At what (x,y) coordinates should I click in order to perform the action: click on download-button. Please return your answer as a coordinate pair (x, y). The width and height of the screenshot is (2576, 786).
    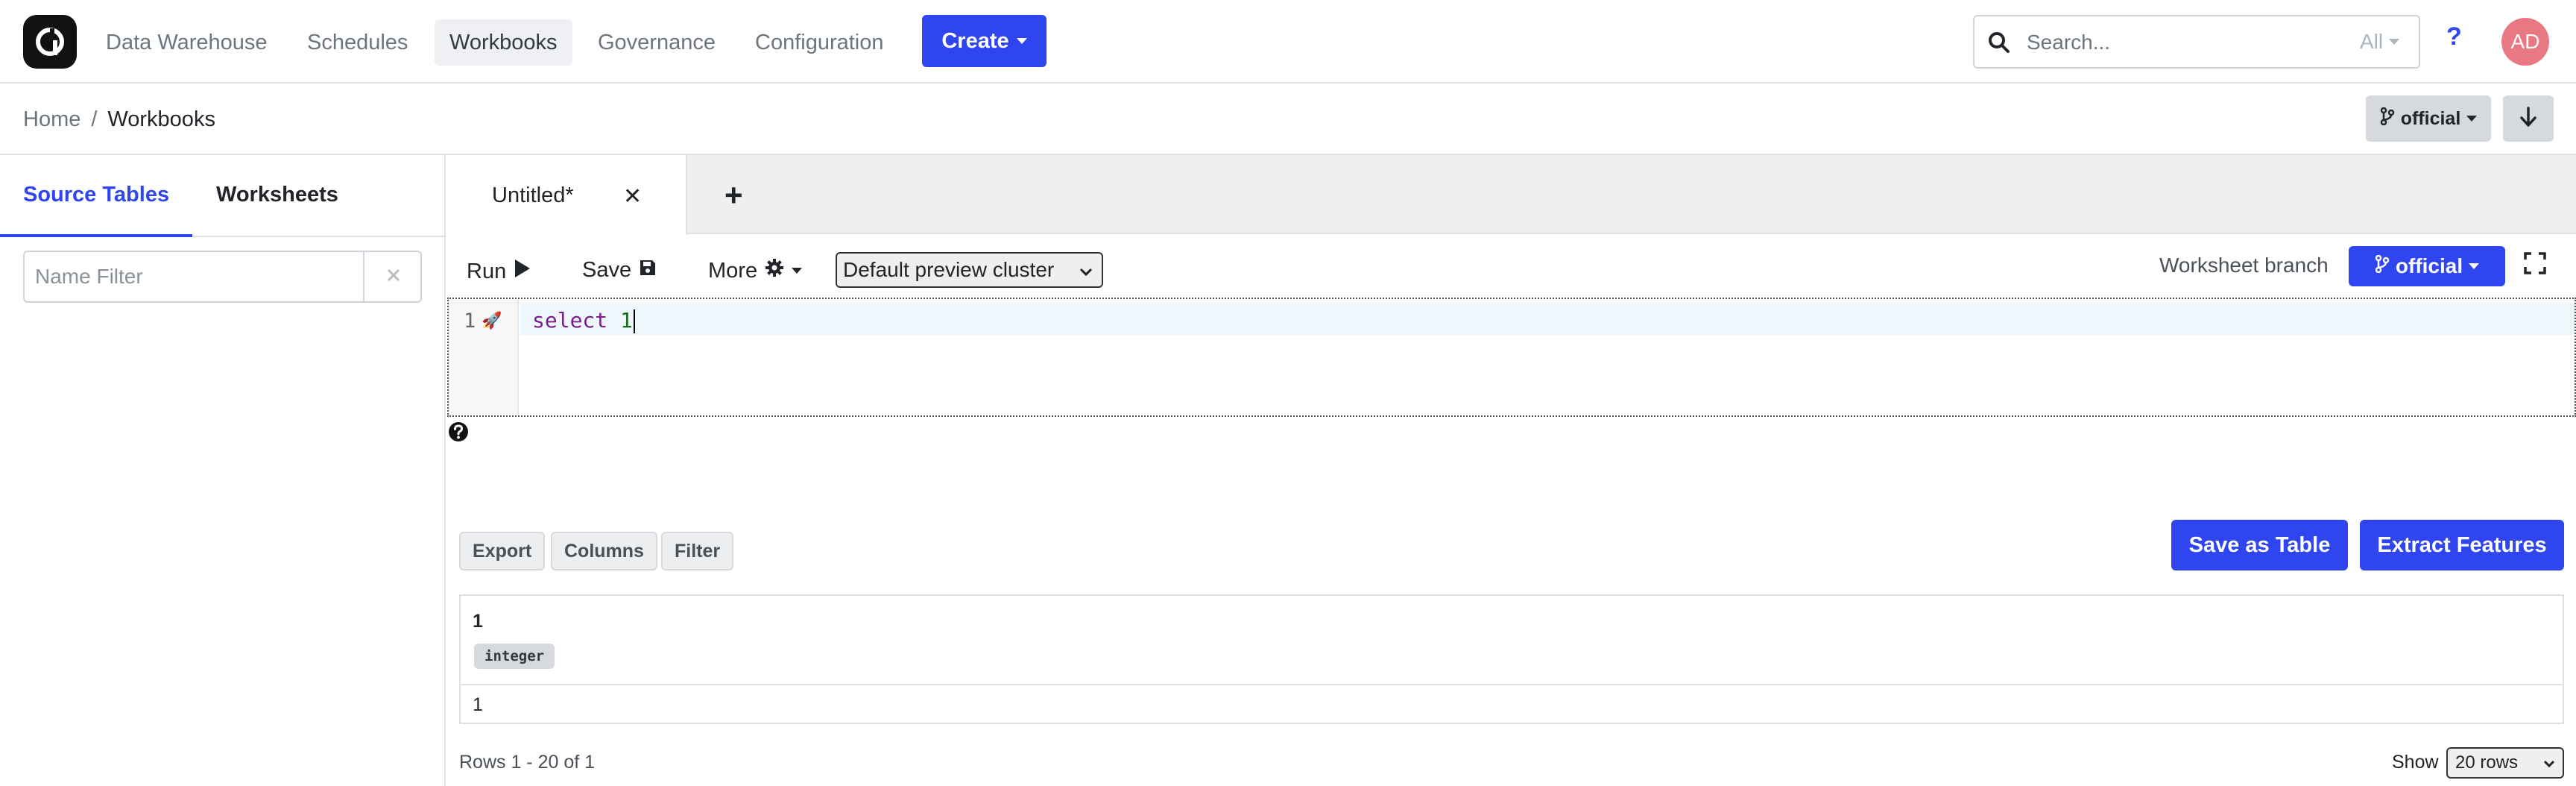
    Looking at the image, I should click on (2528, 119).